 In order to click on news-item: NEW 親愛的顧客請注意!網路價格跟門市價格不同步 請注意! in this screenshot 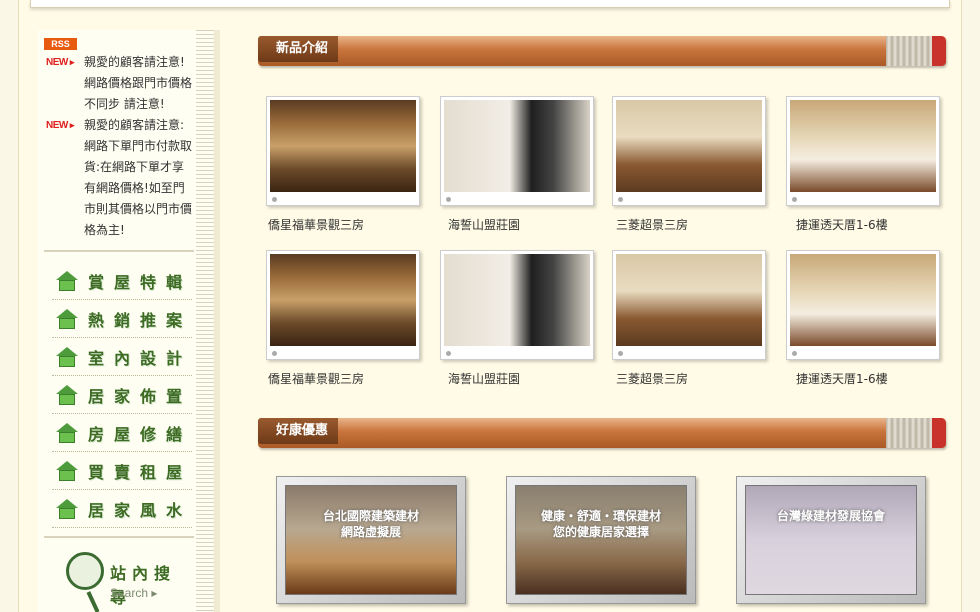, I will do `click(121, 83)`.